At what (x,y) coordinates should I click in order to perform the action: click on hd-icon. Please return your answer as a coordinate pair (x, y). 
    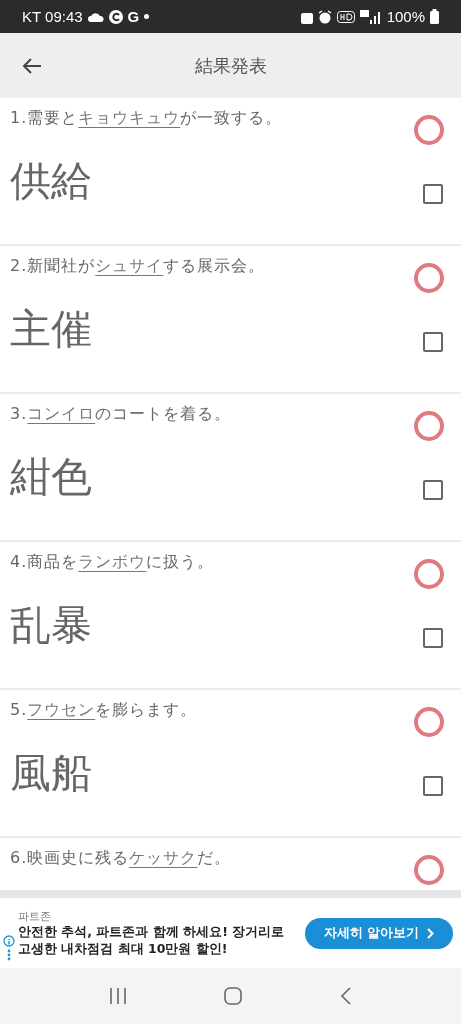
    Looking at the image, I should click on (345, 16).